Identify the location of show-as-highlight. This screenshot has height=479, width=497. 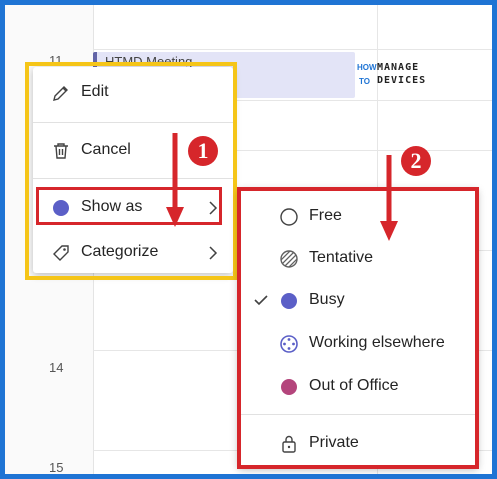
(129, 206).